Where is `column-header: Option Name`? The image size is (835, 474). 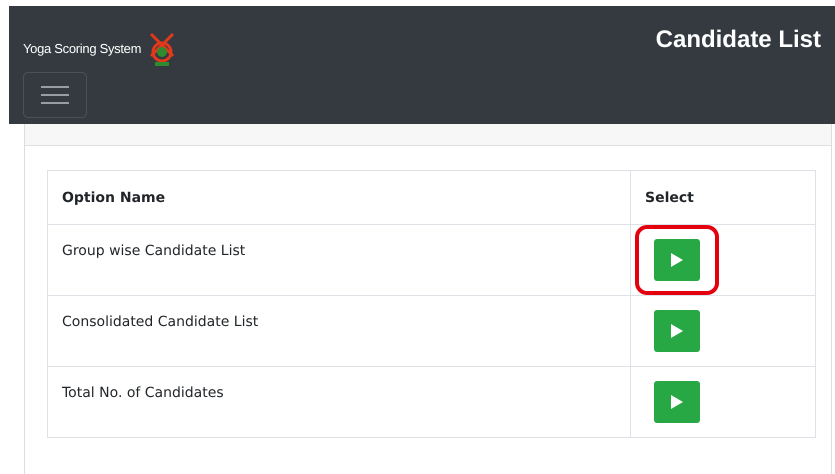 column-header: Option Name is located at coordinates (339, 197).